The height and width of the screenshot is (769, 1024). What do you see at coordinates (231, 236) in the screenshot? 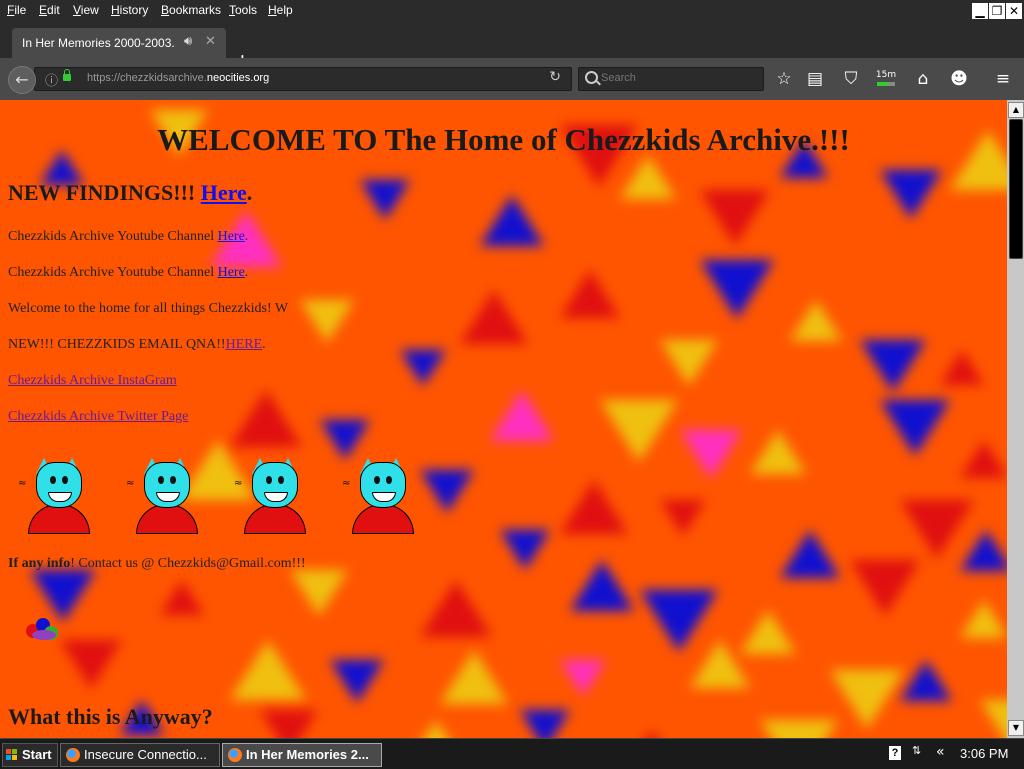
I see `youtube-here-link-1: Here` at bounding box center [231, 236].